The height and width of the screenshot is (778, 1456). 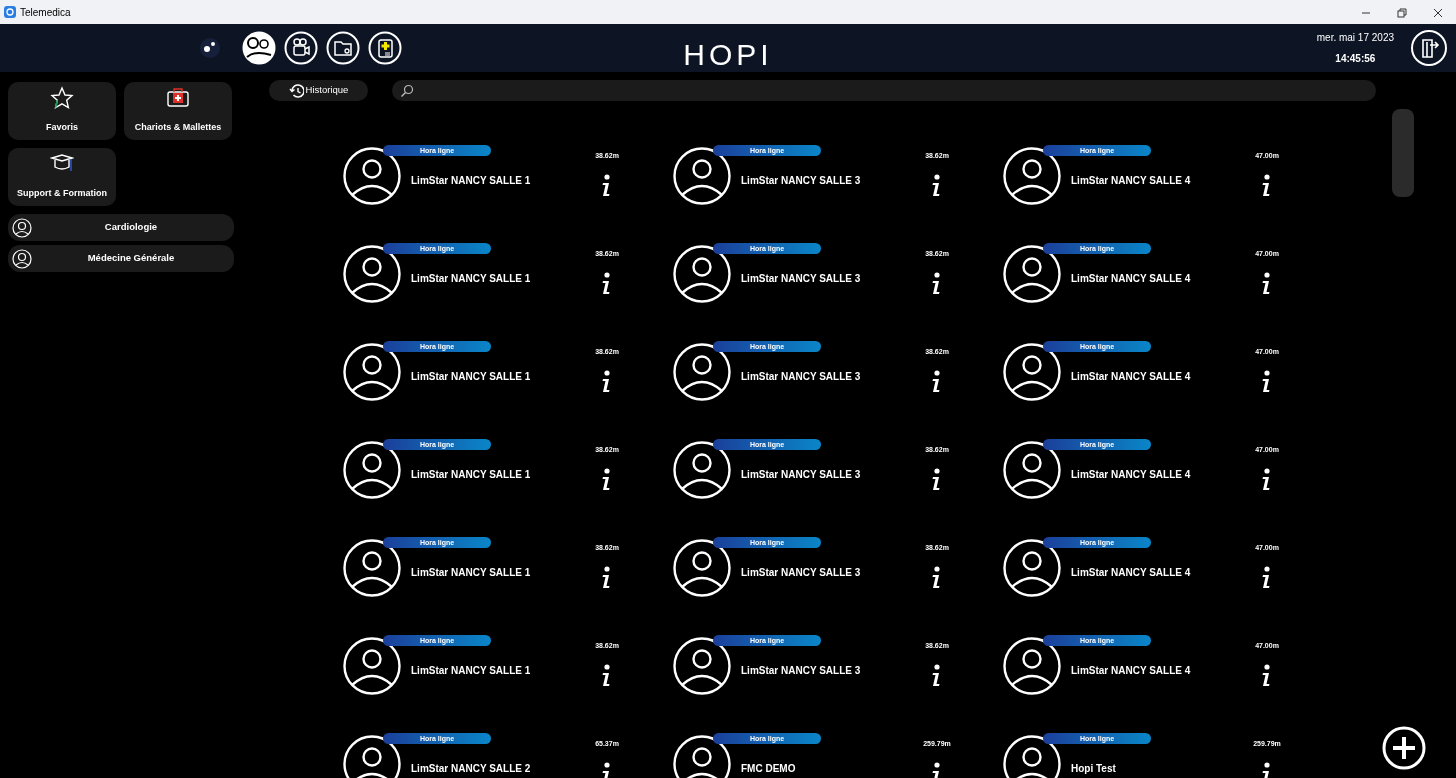 What do you see at coordinates (1355, 59) in the screenshot?
I see `time-text: 14:45:56` at bounding box center [1355, 59].